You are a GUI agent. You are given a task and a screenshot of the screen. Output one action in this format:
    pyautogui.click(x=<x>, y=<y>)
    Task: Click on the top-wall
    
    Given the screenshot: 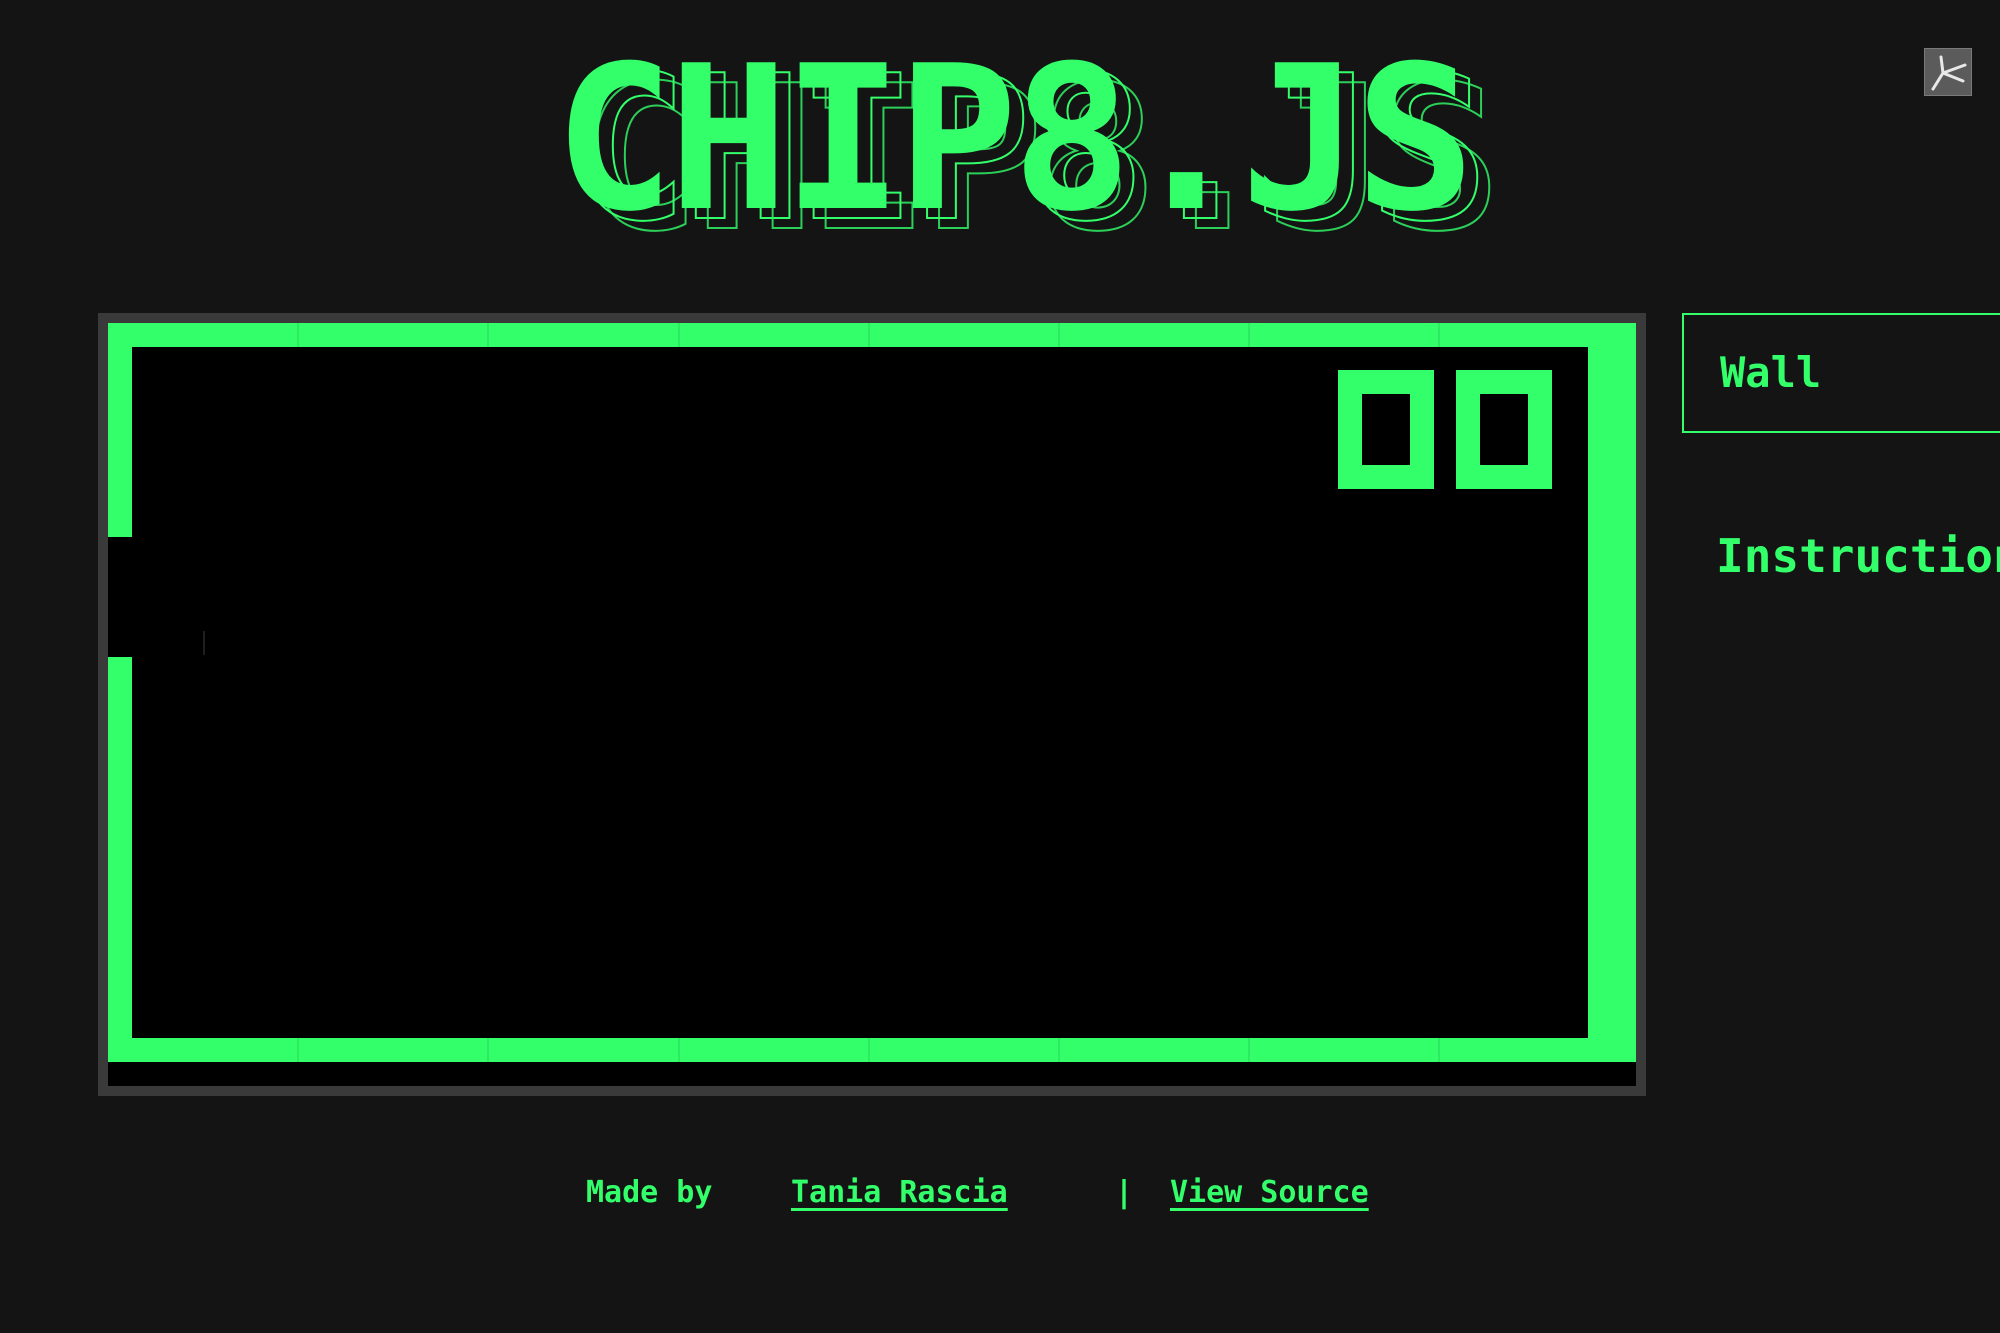 What is the action you would take?
    pyautogui.click(x=872, y=335)
    